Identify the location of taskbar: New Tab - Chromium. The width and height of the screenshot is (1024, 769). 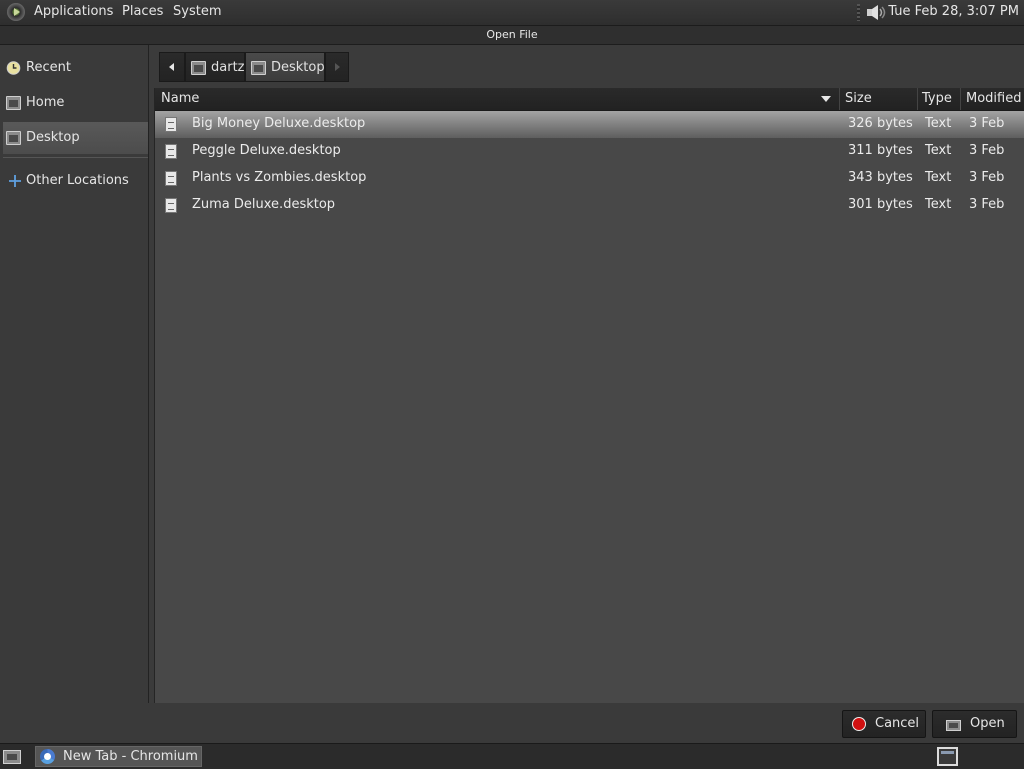
(512, 756).